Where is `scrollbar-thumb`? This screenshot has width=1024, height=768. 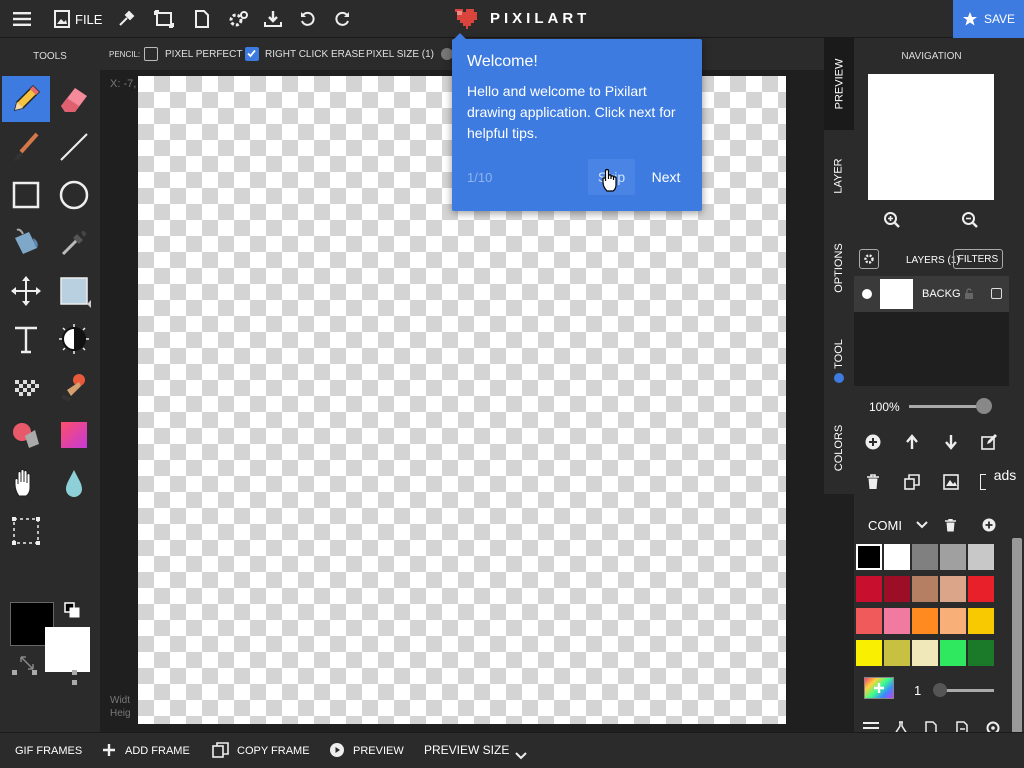
scrollbar-thumb is located at coordinates (1017, 638).